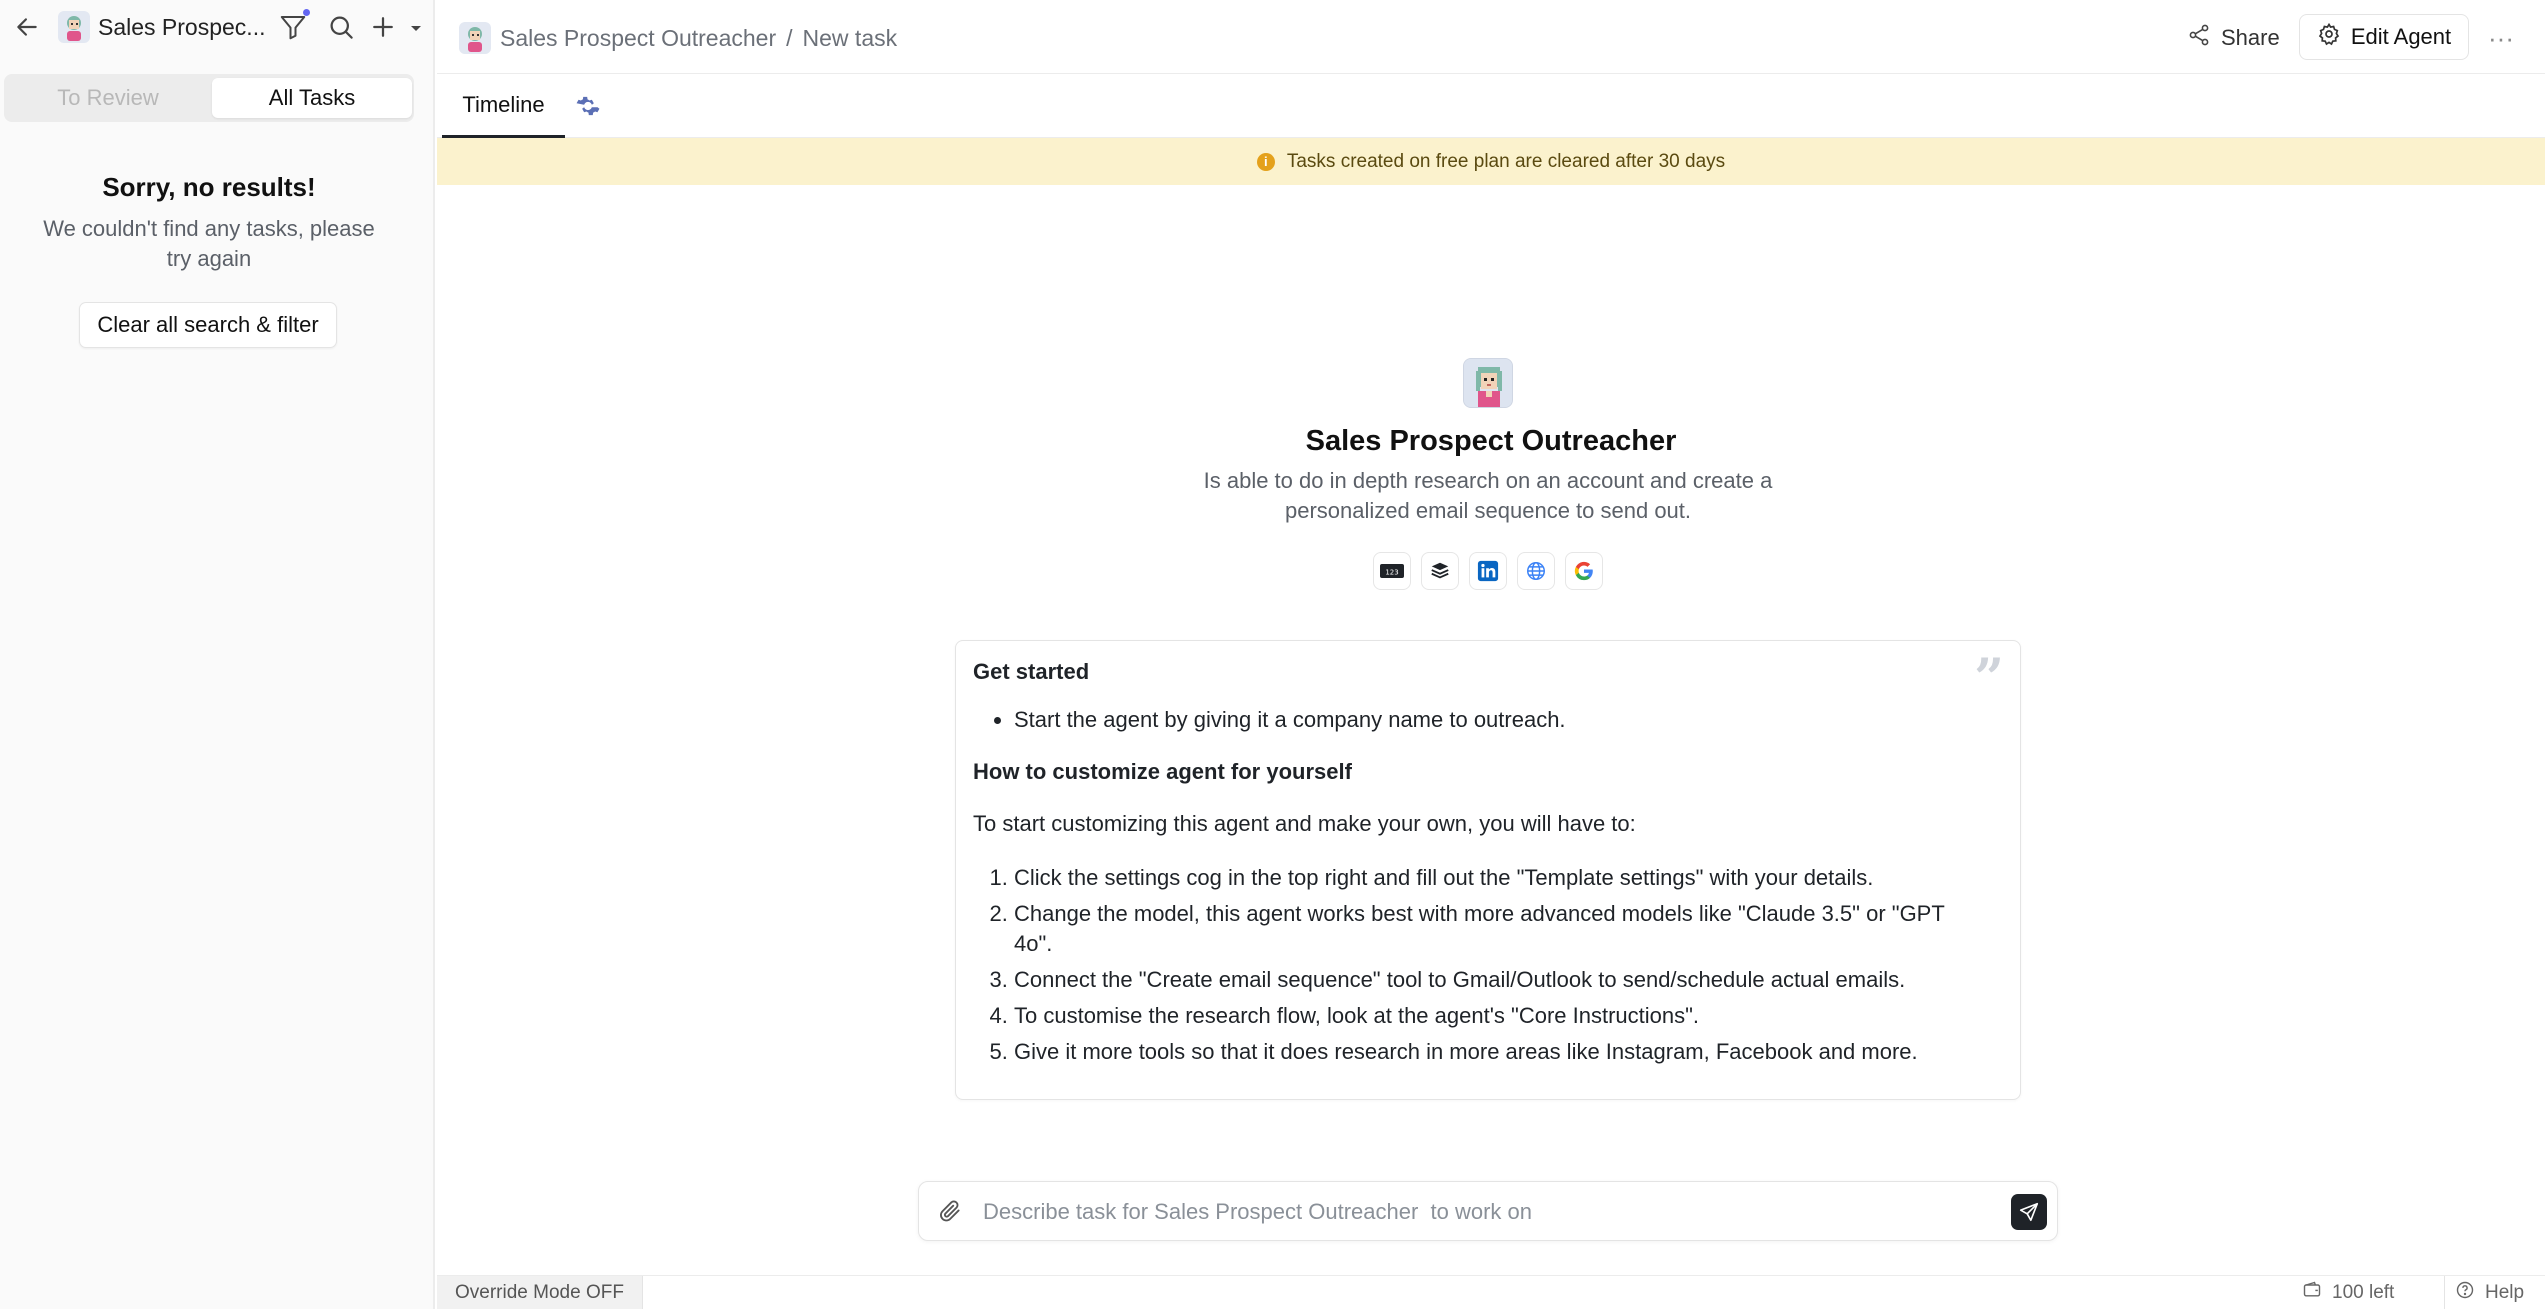 The image size is (2545, 1309). What do you see at coordinates (638, 38) in the screenshot?
I see `breadcrumb-agent: Sales Prospect Outreacher` at bounding box center [638, 38].